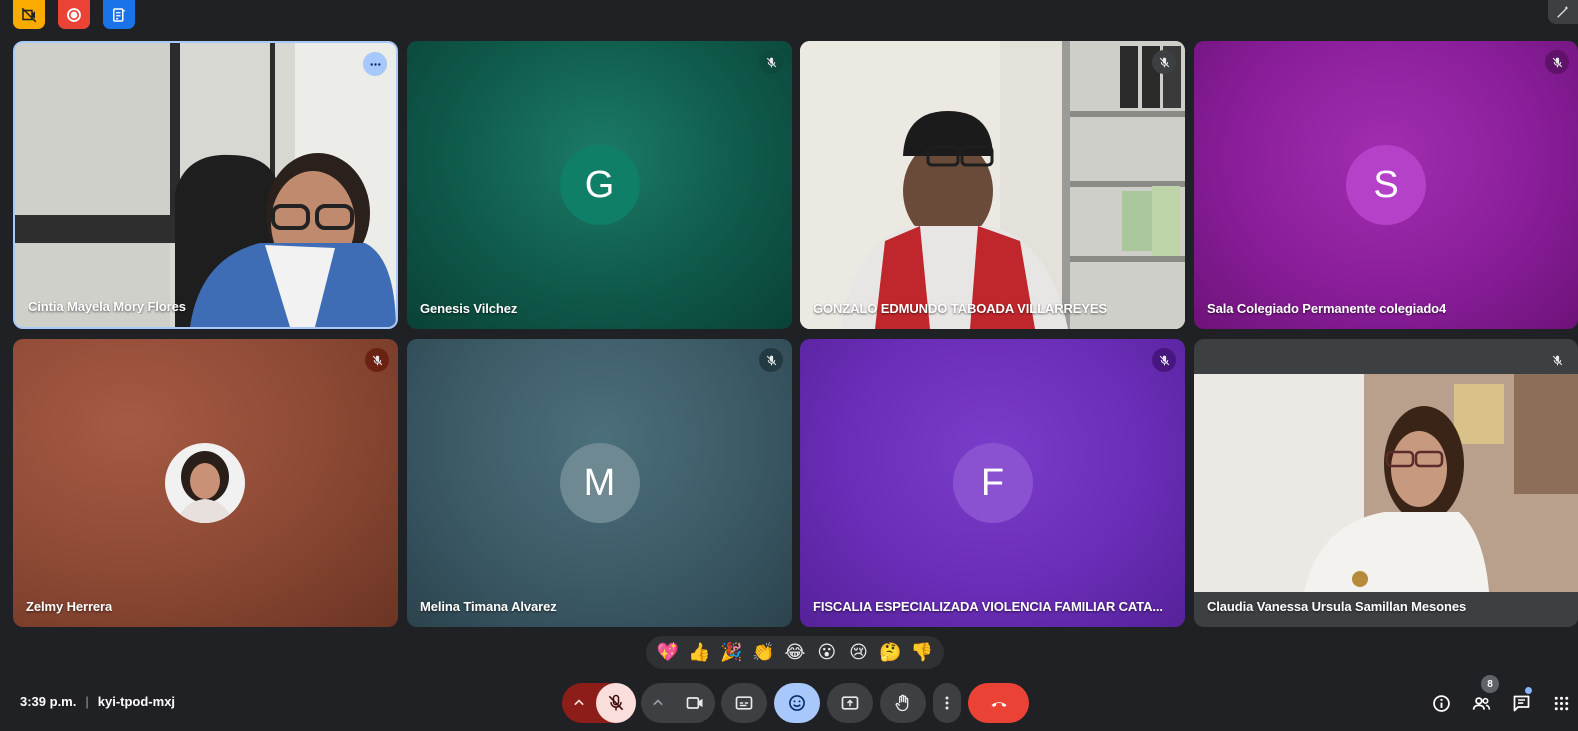  I want to click on info-icon, so click(1441, 703).